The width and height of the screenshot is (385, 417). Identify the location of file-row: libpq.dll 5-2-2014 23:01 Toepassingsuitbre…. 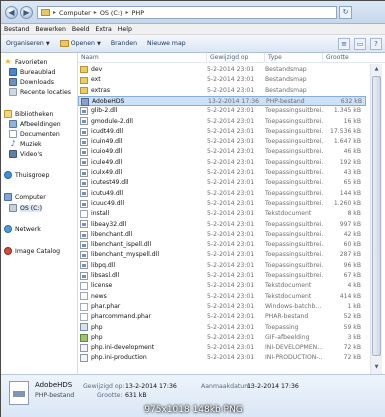
(222, 266).